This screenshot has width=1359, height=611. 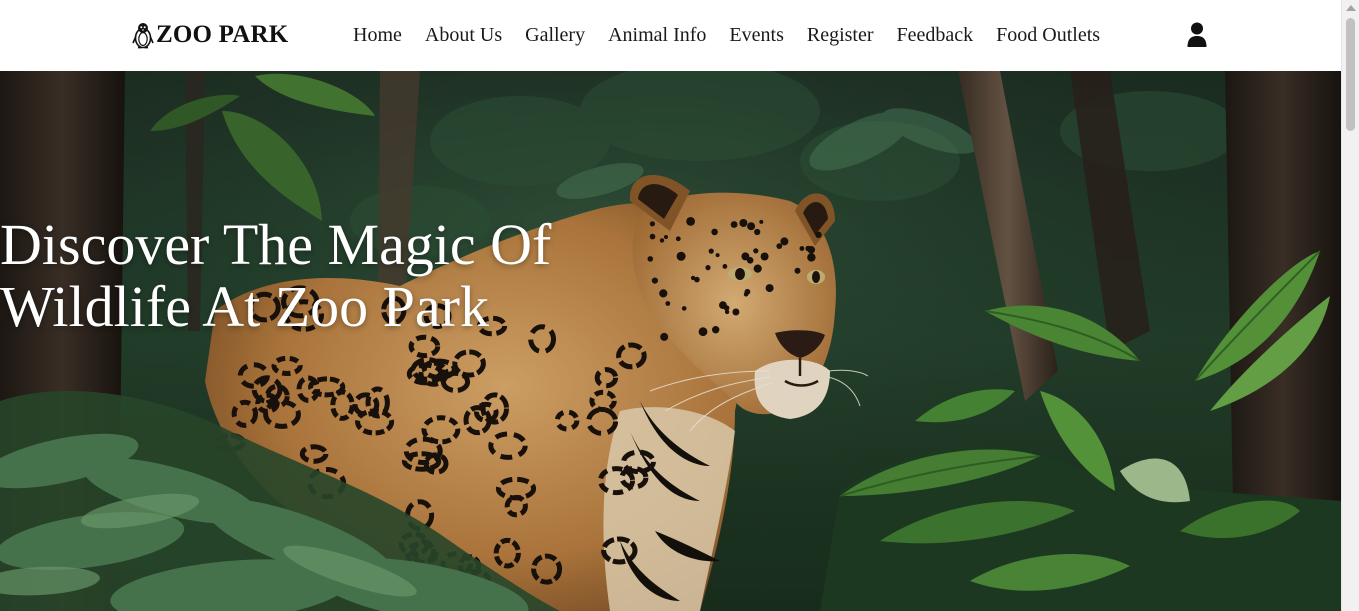 I want to click on nav-item-about-us: About Us, so click(x=463, y=35).